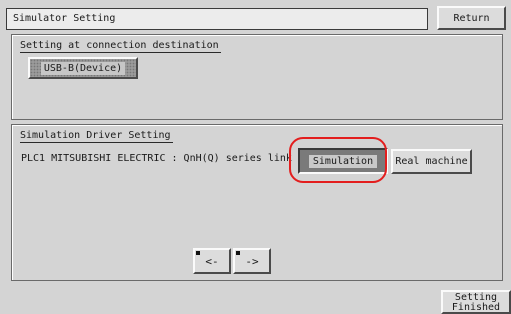 This screenshot has height=314, width=511. I want to click on setting-finished-button: Setting Finished, so click(476, 302).